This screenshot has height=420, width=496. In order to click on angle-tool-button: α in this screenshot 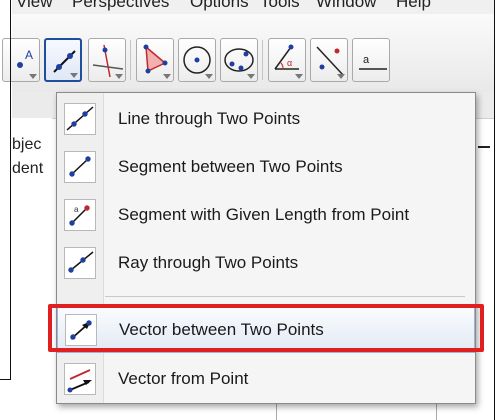, I will do `click(287, 60)`.